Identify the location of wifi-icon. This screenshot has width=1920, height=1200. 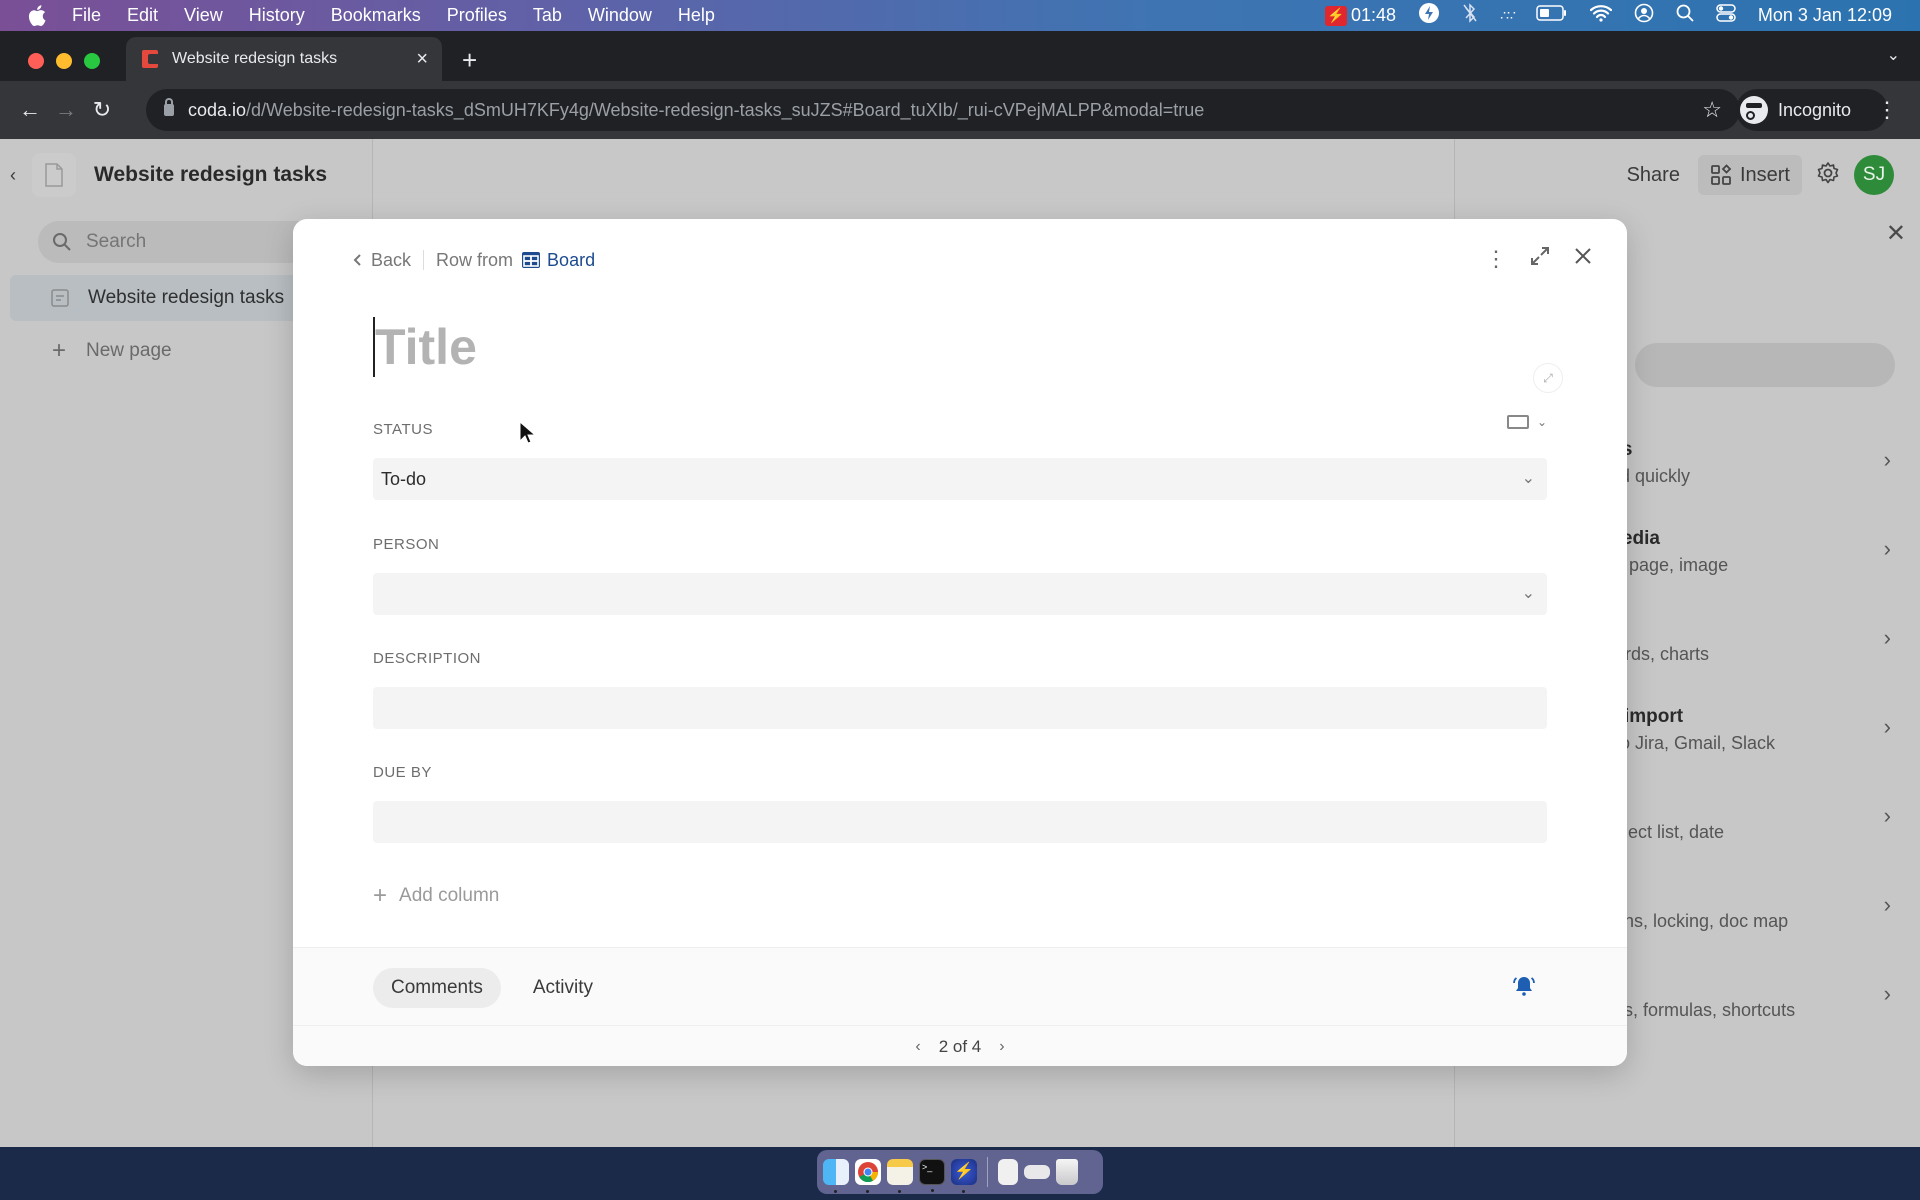
(1600, 15).